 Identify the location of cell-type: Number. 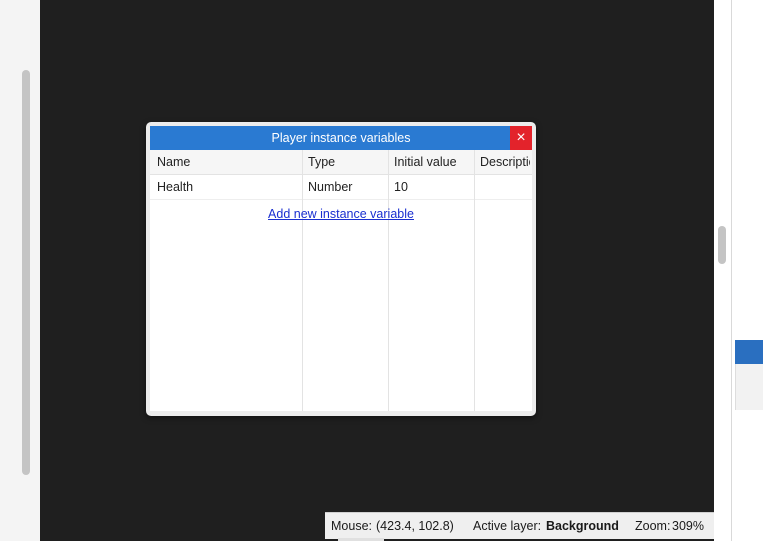
(348, 187).